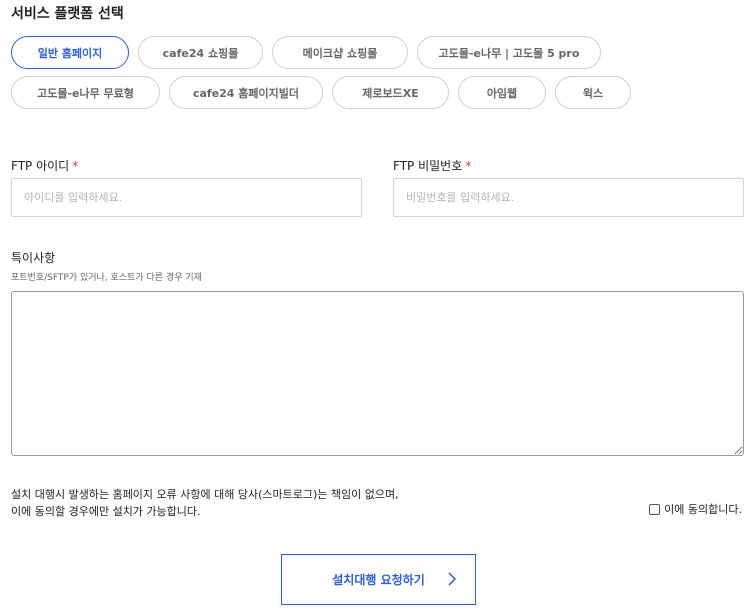 Image resolution: width=750 pixels, height=611 pixels. I want to click on platform-chip-wix: 윅스, so click(593, 92).